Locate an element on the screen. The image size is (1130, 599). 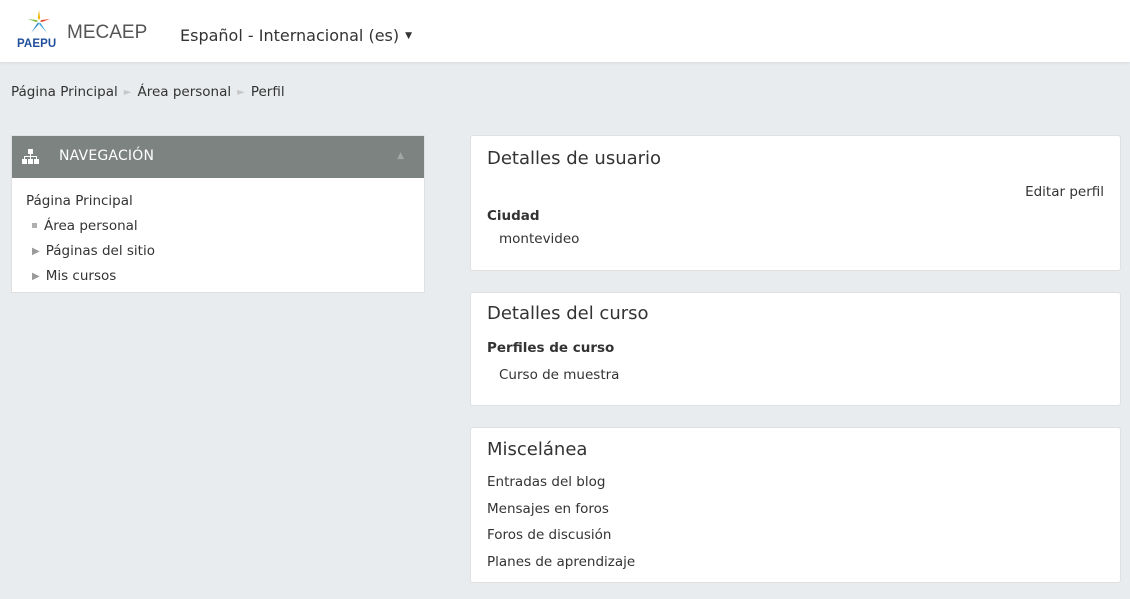
learning-plans-link: Planes de aprendizaje is located at coordinates (561, 566).